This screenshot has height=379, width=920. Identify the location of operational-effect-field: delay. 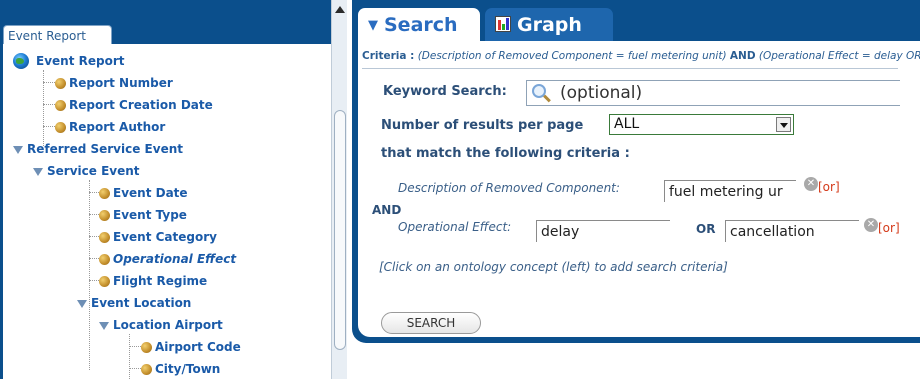
(603, 231).